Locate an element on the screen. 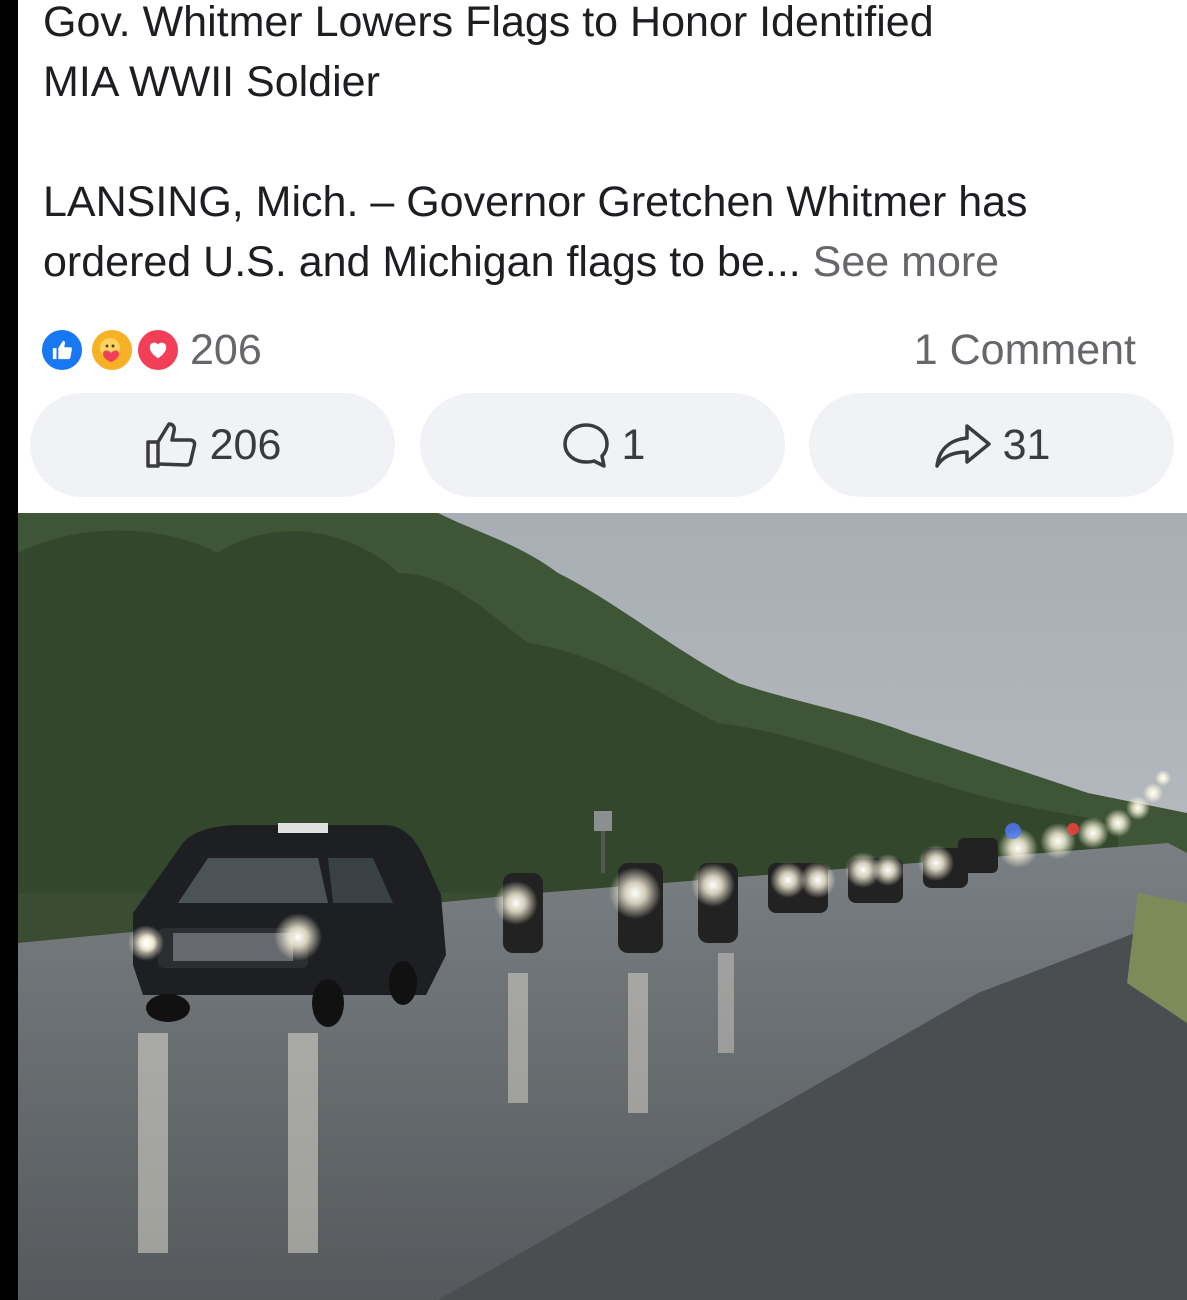 This screenshot has width=1187, height=1300. thumbs-up-icon is located at coordinates (170, 445).